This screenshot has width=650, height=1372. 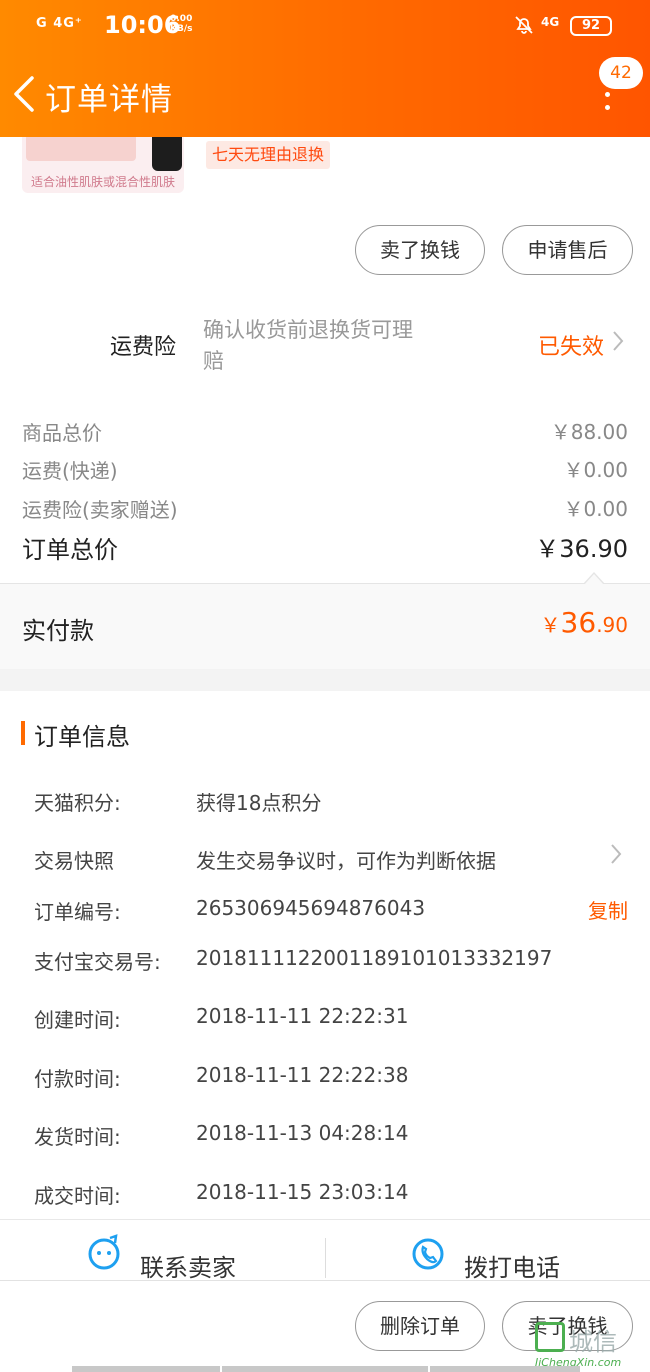 I want to click on site-watermark: 城信 JiChengXin.com, so click(x=591, y=1347).